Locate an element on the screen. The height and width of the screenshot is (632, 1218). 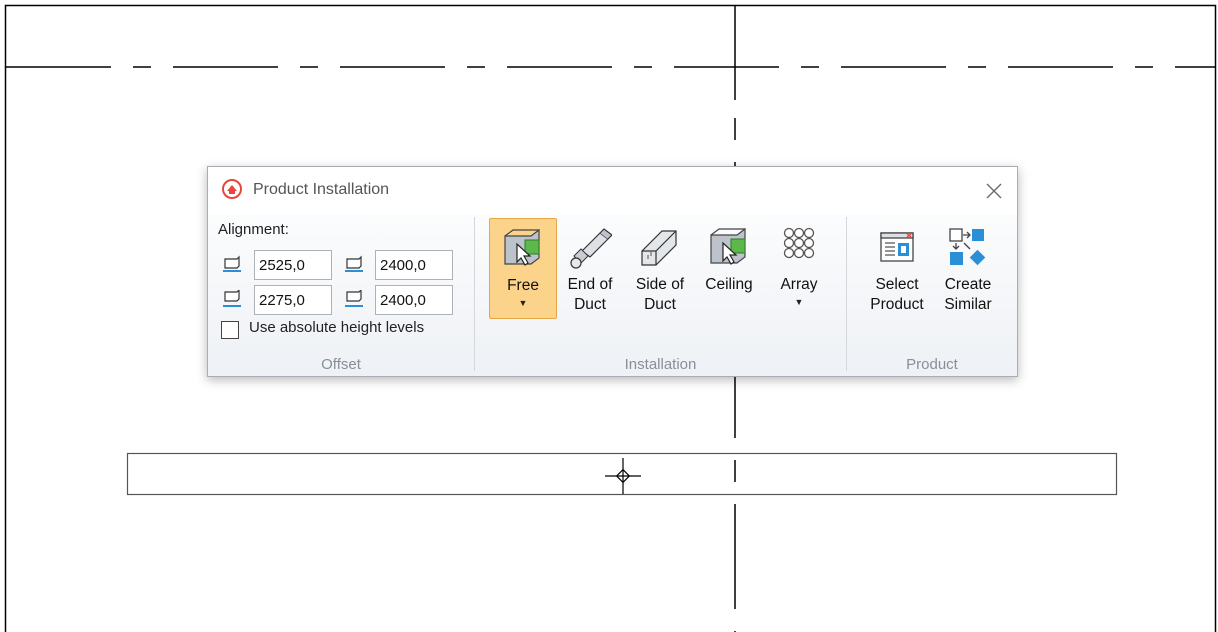
side-of-duct-icon is located at coordinates (659, 248).